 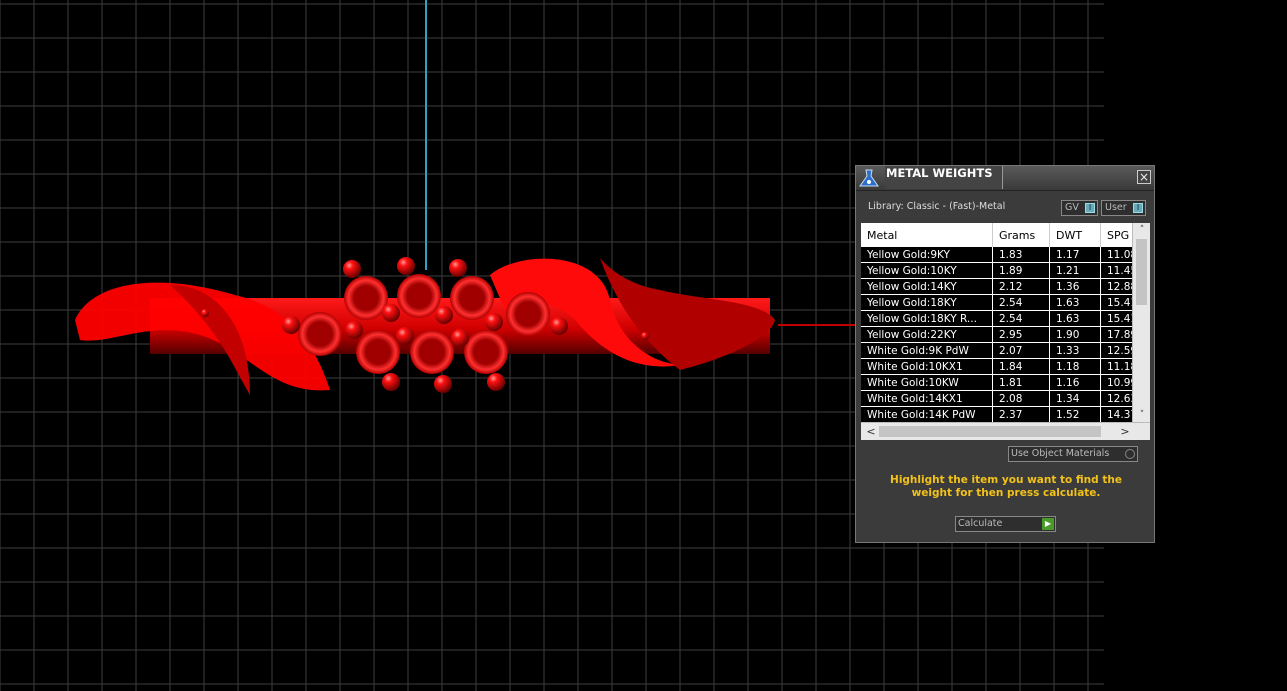 What do you see at coordinates (1075, 350) in the screenshot?
I see `cell-dwt: 1.33` at bounding box center [1075, 350].